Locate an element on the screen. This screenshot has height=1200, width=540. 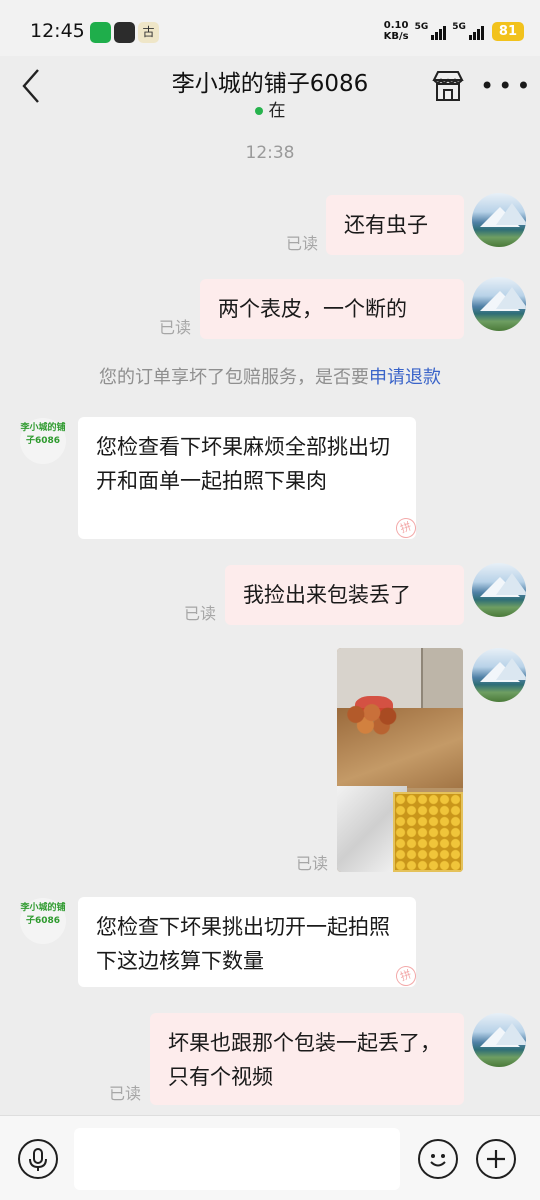
refund-link: 申请退款 is located at coordinates (405, 377).